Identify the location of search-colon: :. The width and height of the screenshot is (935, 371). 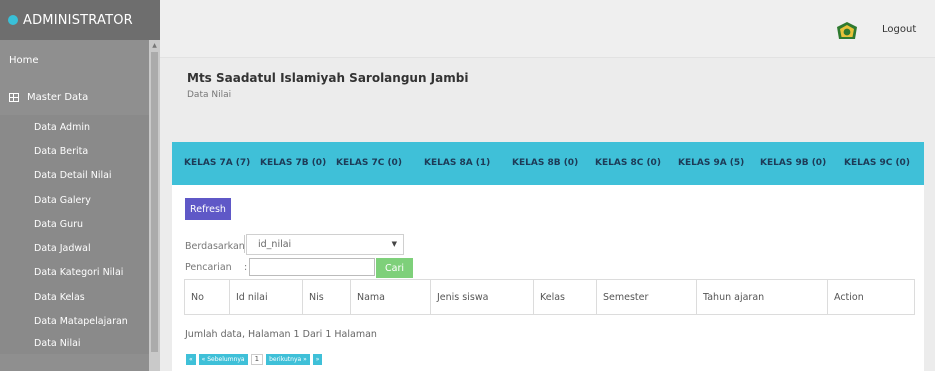
(246, 267).